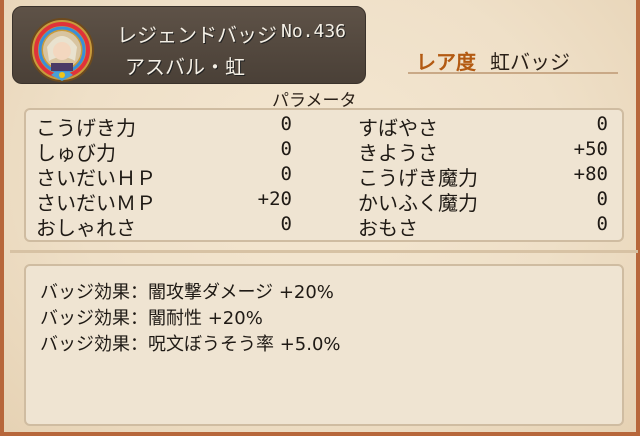 The height and width of the screenshot is (436, 640). What do you see at coordinates (197, 35) in the screenshot?
I see `badge-type-label: レジェンドバッジ` at bounding box center [197, 35].